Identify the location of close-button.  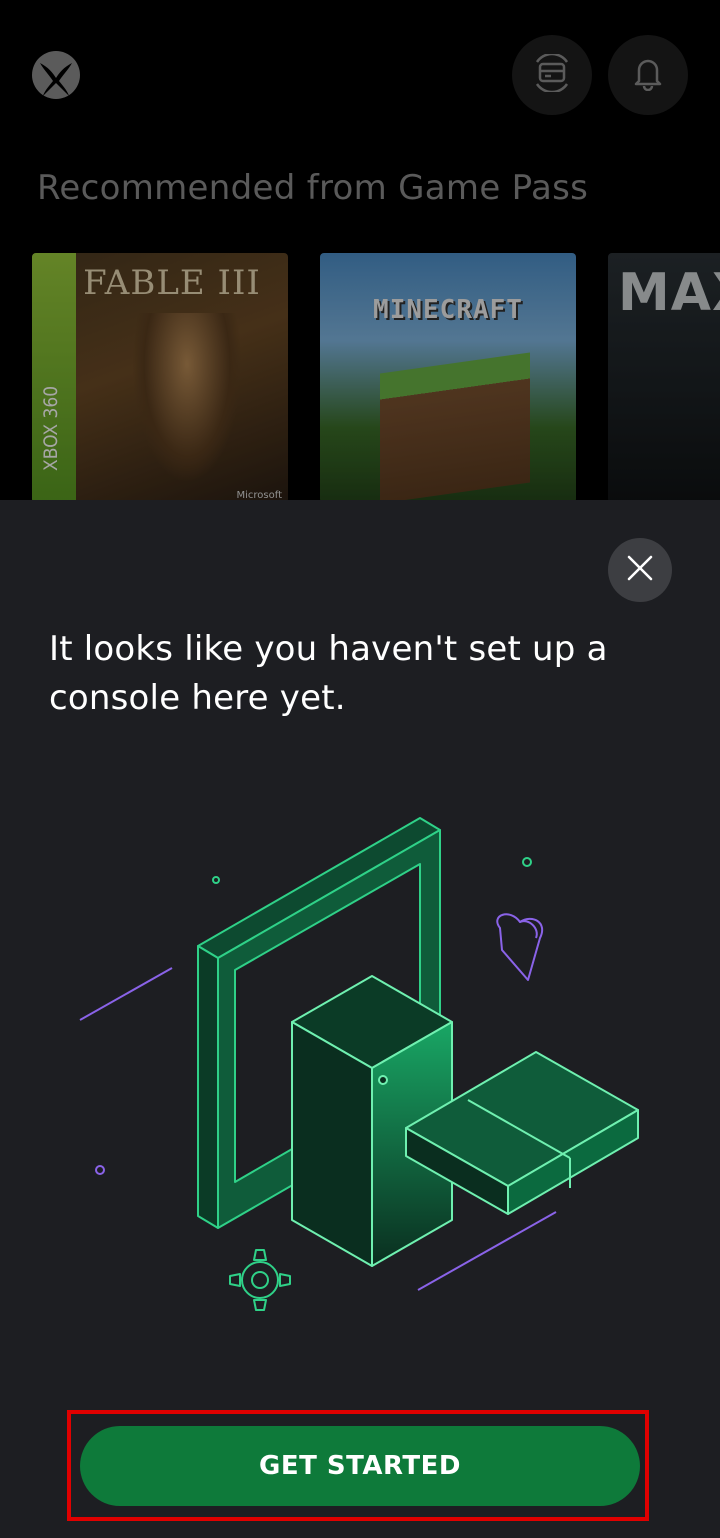
(640, 570).